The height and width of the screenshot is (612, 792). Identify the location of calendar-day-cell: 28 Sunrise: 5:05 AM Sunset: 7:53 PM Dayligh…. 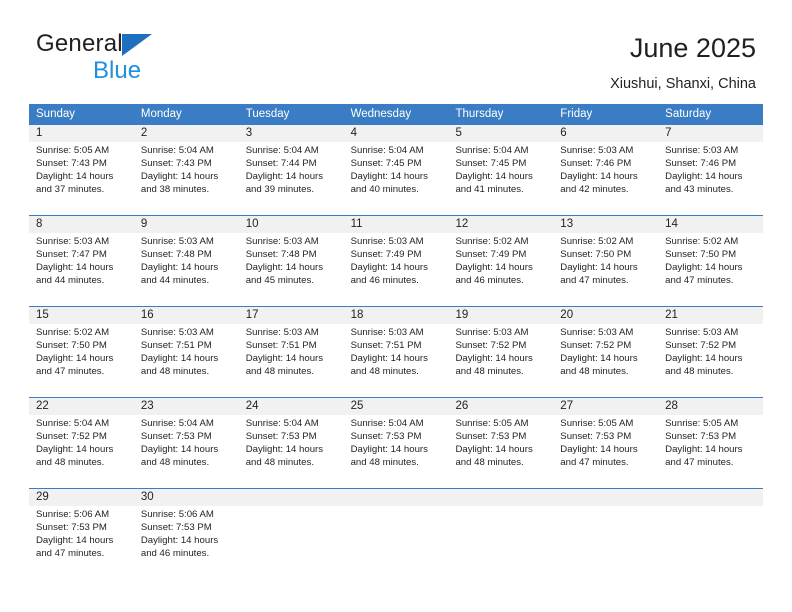
(711, 437).